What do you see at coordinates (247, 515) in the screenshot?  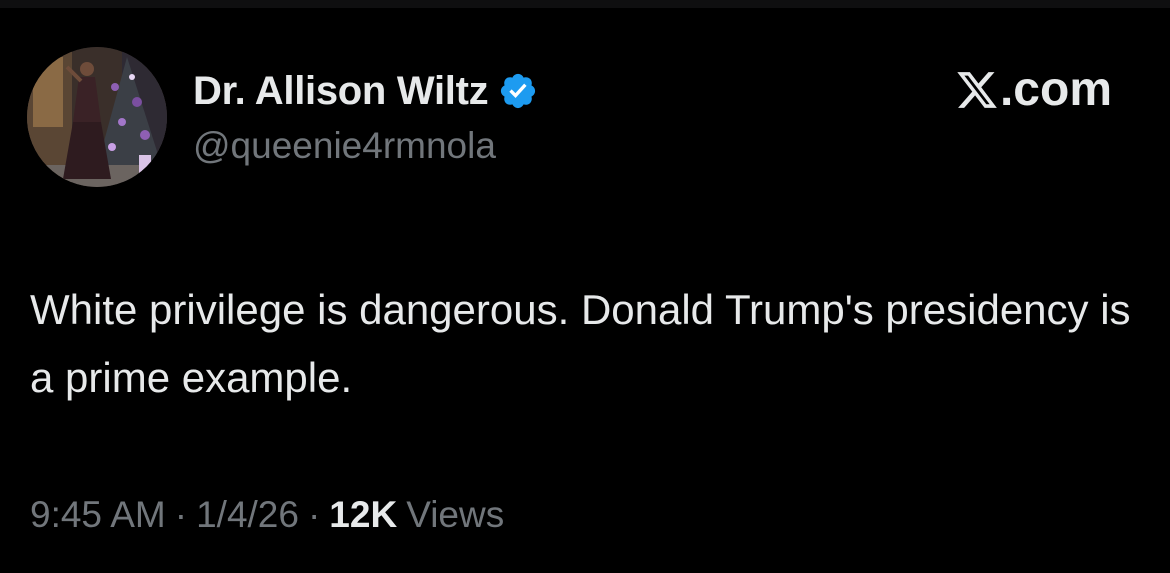 I see `post-date: 1/4/26` at bounding box center [247, 515].